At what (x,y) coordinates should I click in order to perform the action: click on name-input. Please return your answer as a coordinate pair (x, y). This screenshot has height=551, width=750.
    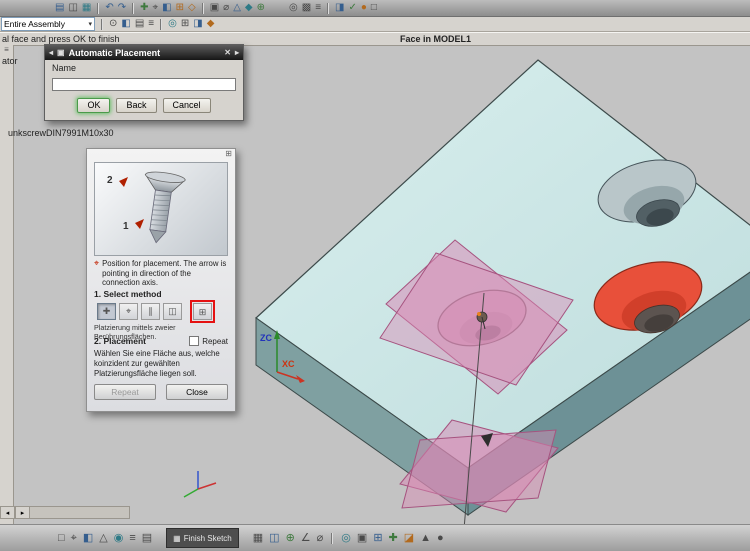
    Looking at the image, I should click on (144, 84).